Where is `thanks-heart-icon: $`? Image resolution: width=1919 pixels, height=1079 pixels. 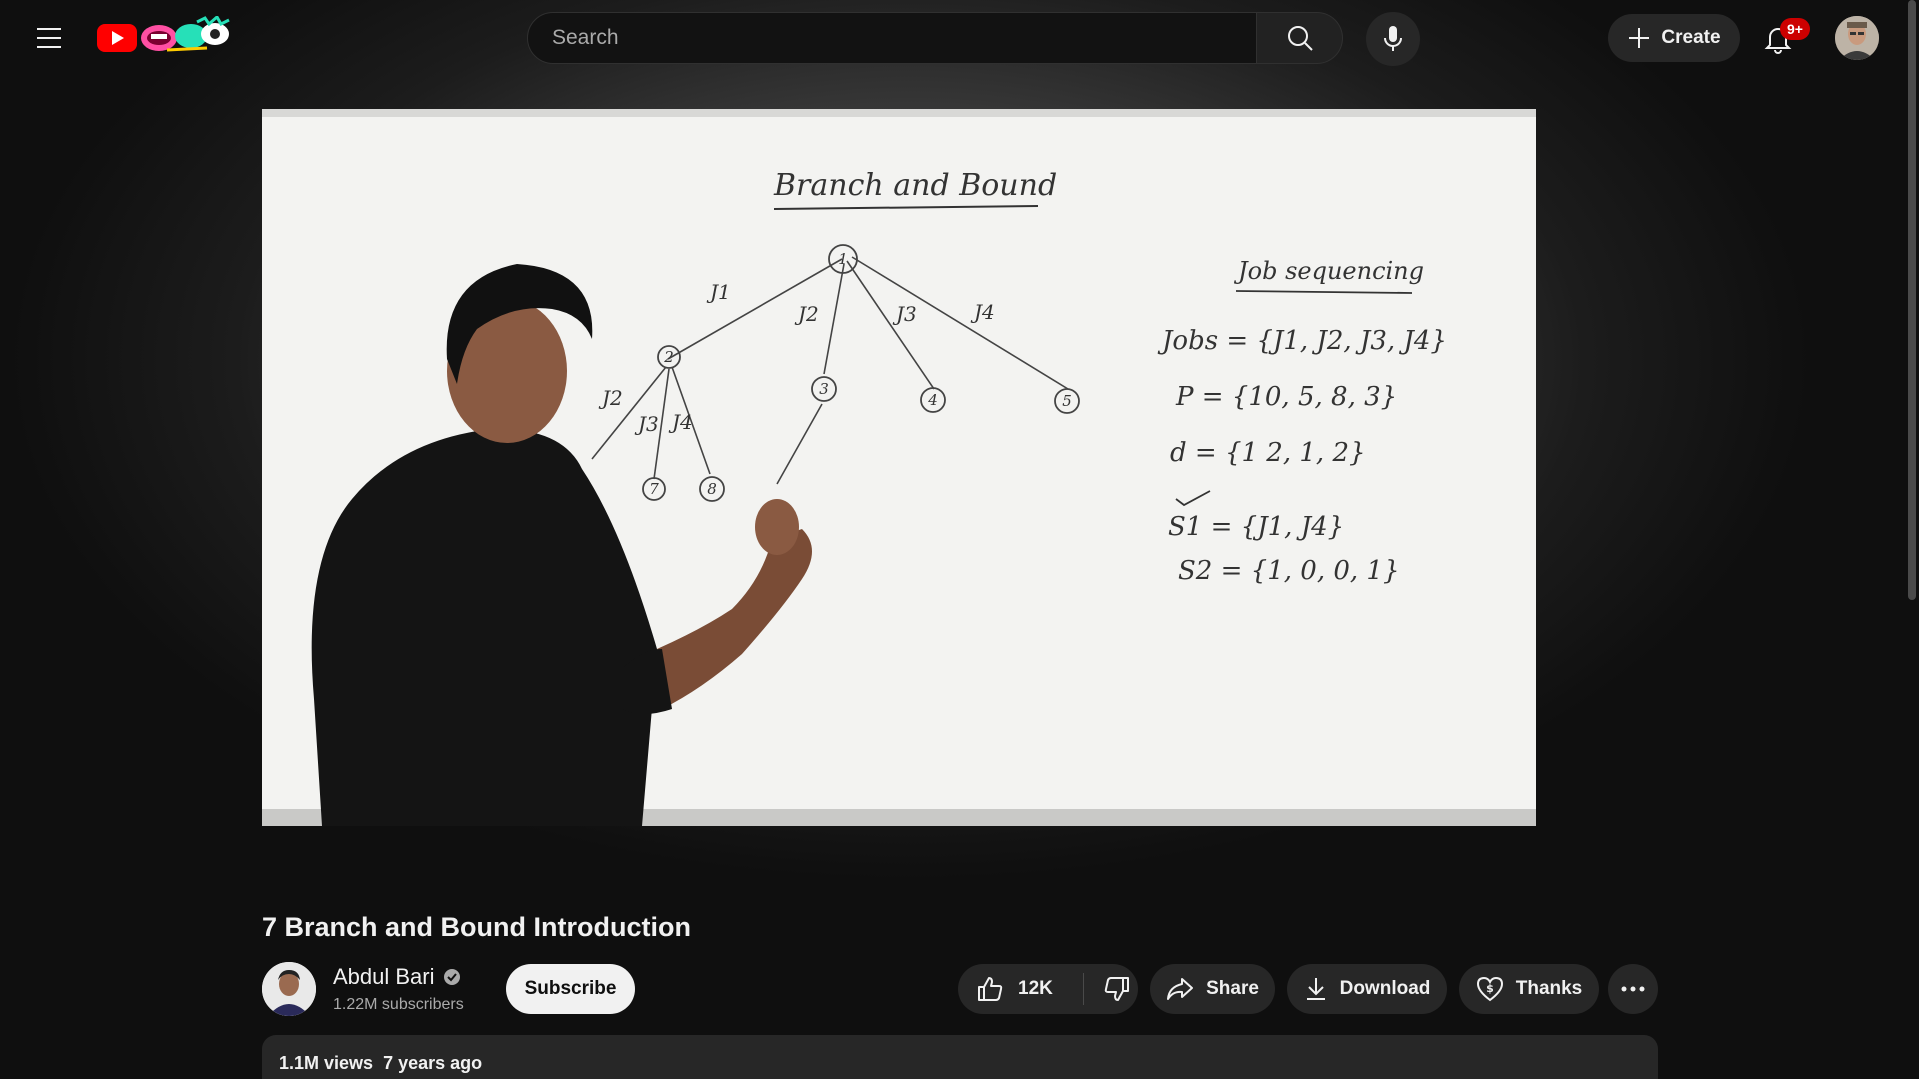 thanks-heart-icon: $ is located at coordinates (1490, 989).